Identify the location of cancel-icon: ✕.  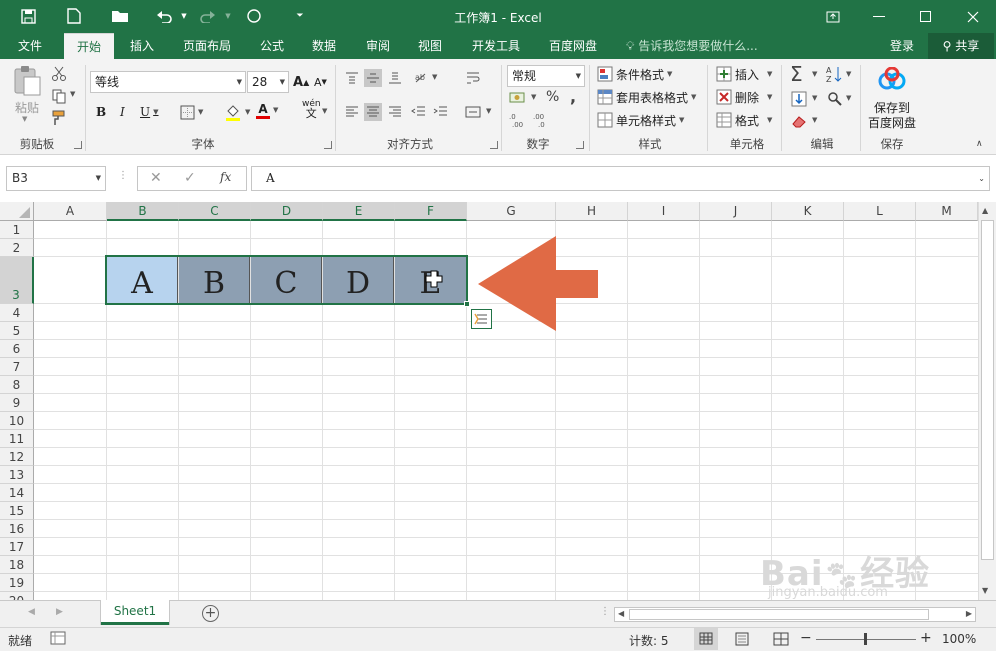
(156, 178).